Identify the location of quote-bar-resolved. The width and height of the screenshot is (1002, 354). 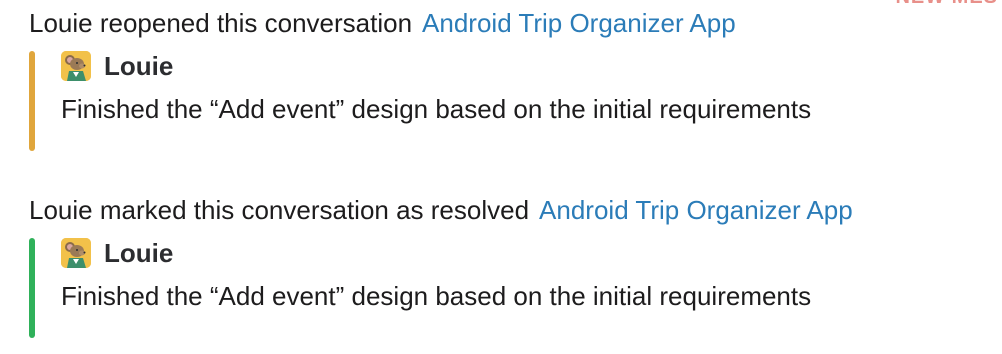
(32, 288).